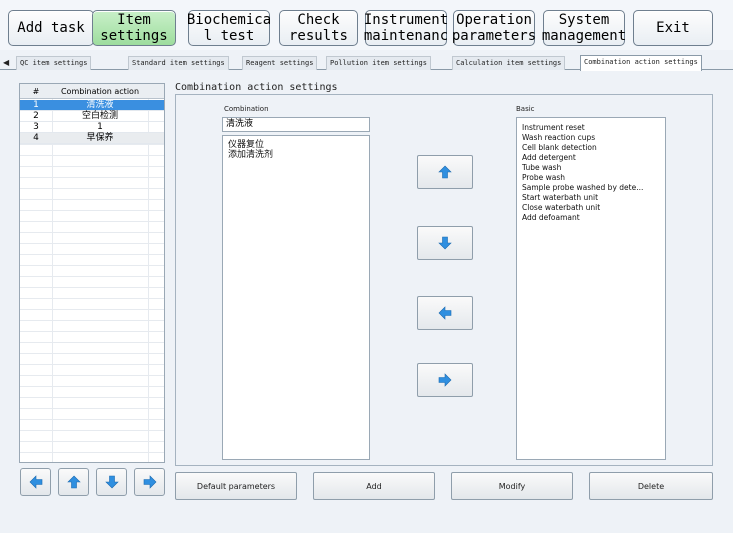 This screenshot has height=533, width=733. I want to click on tab-calculation-item-settings: Calculation item settings, so click(509, 63).